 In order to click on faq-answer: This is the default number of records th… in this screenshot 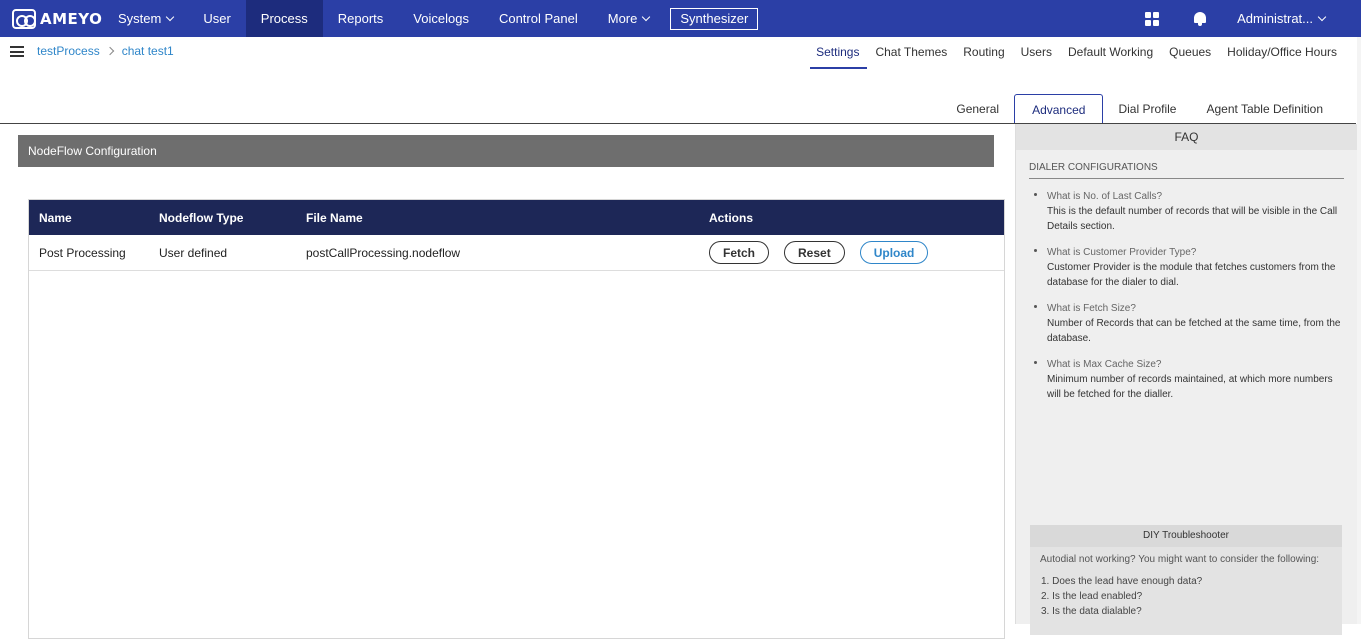, I will do `click(1192, 219)`.